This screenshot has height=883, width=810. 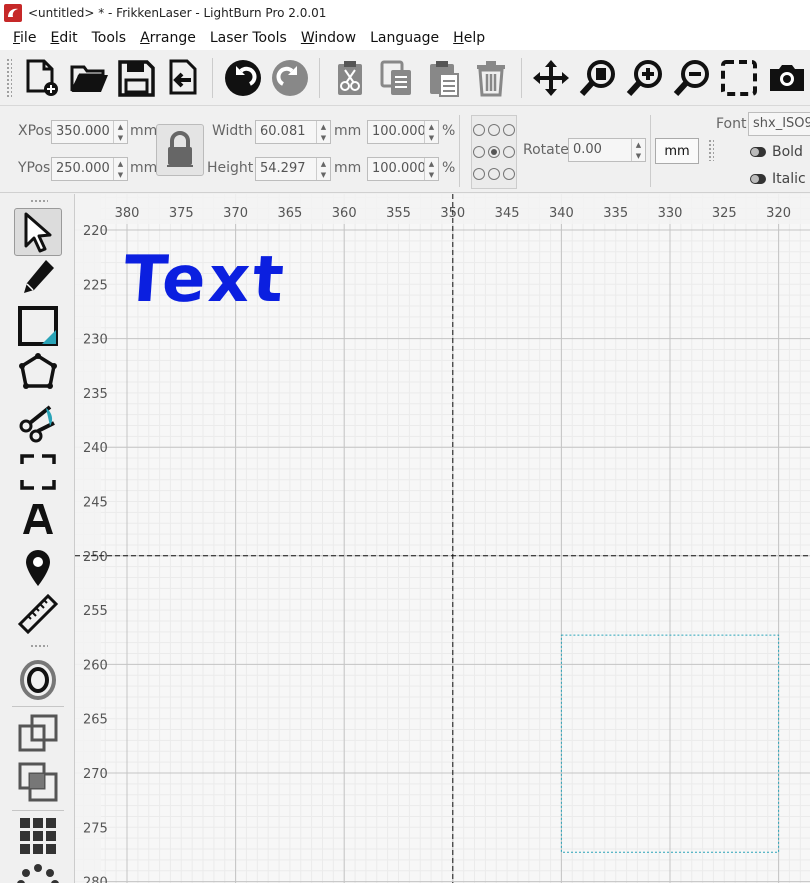 I want to click on zoom-to-selection-button, so click(x=598, y=78).